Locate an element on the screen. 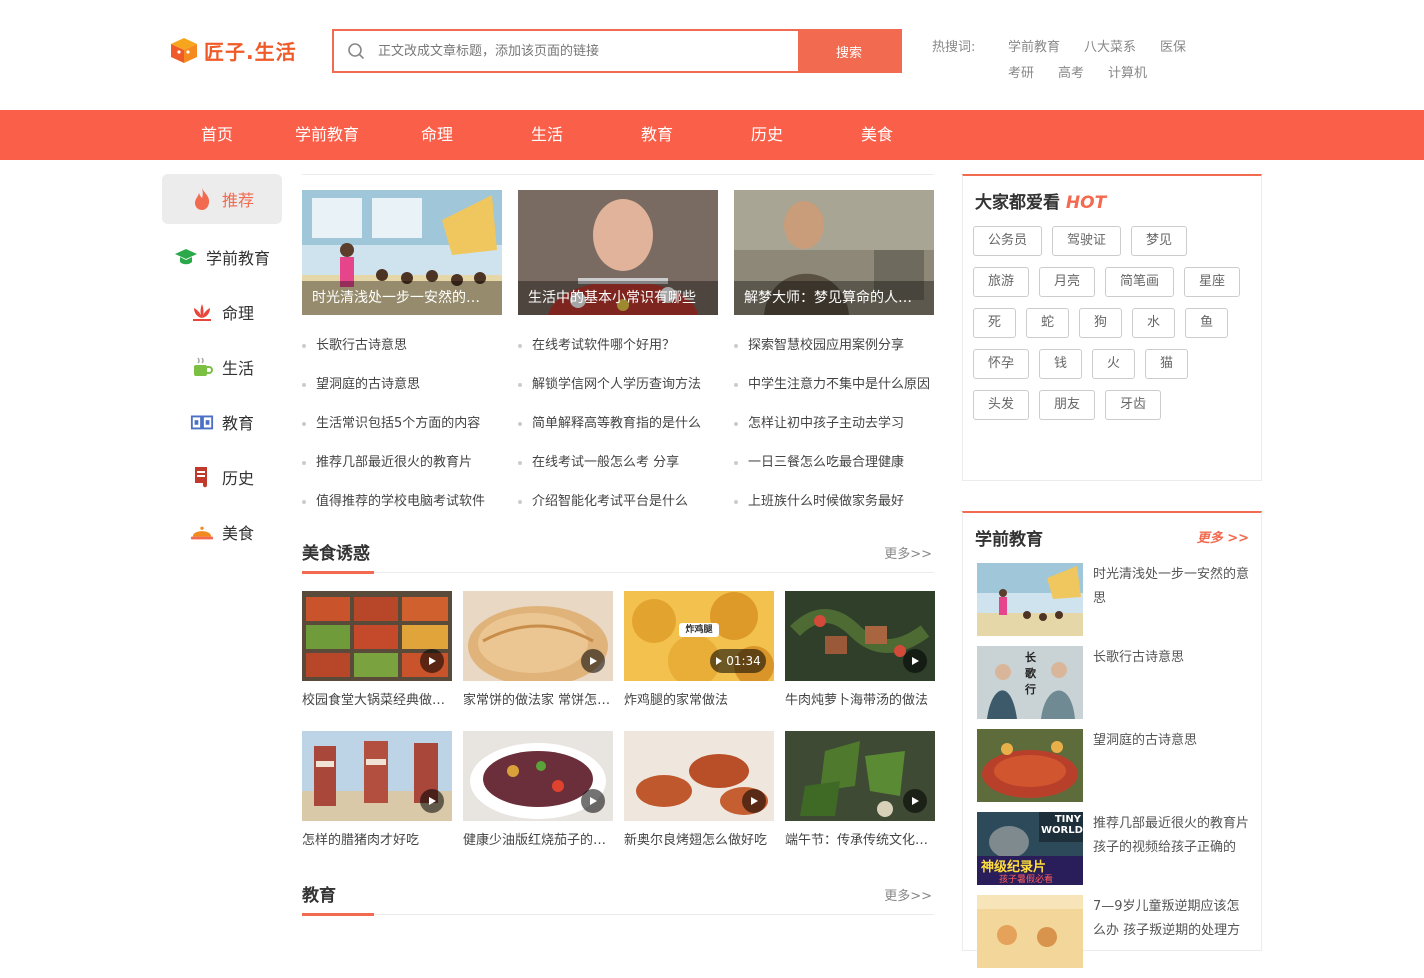 The width and height of the screenshot is (1424, 978). sidebar-item-label: 历史 is located at coordinates (237, 478).